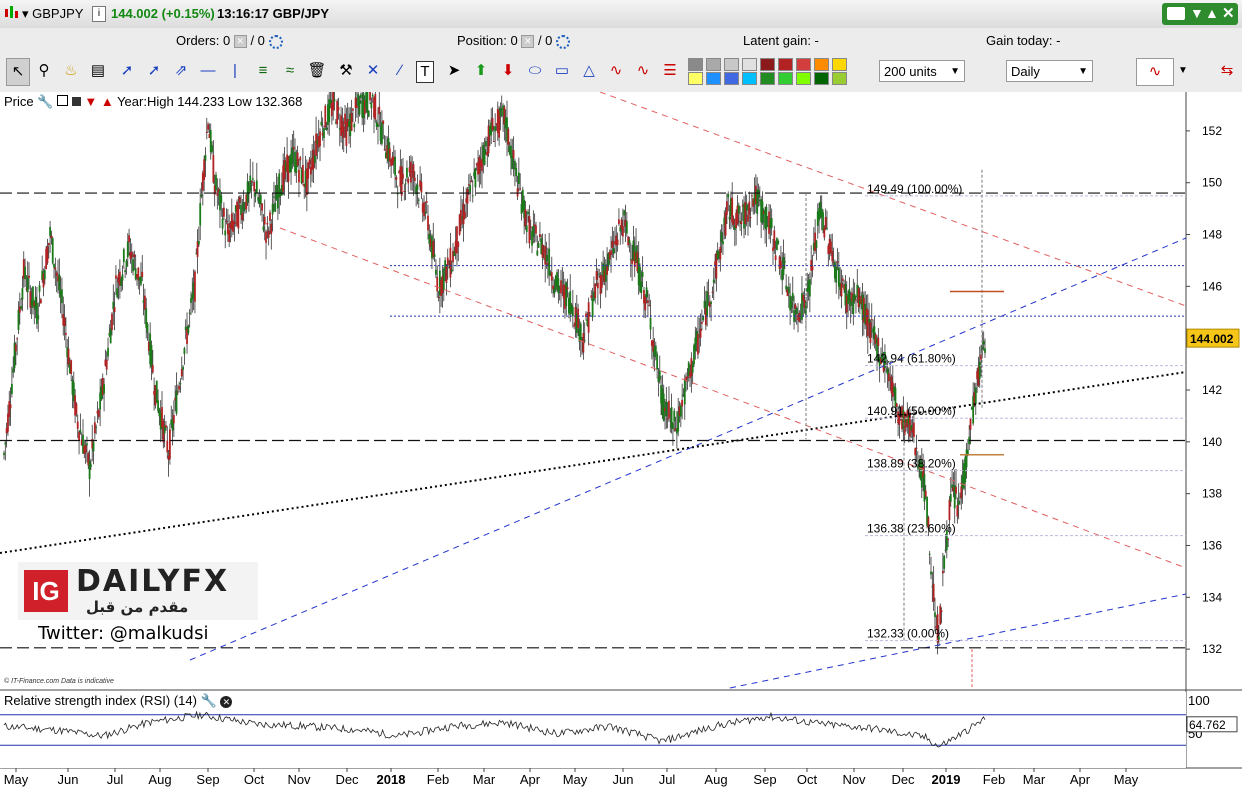 Image resolution: width=1242 pixels, height=795 pixels. What do you see at coordinates (1197, 13) in the screenshot?
I see `minimize-icon: ▼` at bounding box center [1197, 13].